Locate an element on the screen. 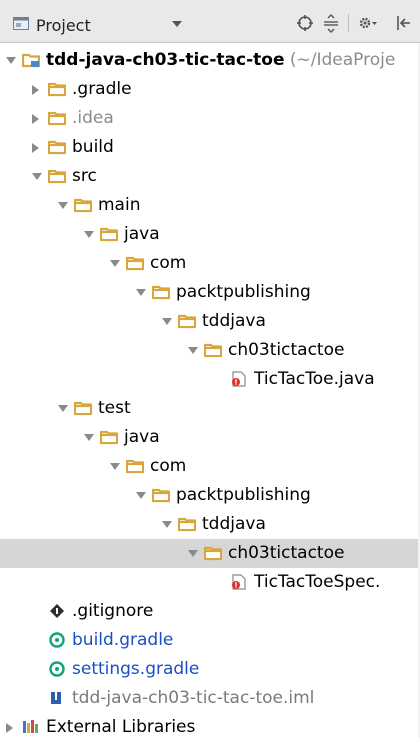 The width and height of the screenshot is (420, 738). tree-node: src is located at coordinates (210, 176).